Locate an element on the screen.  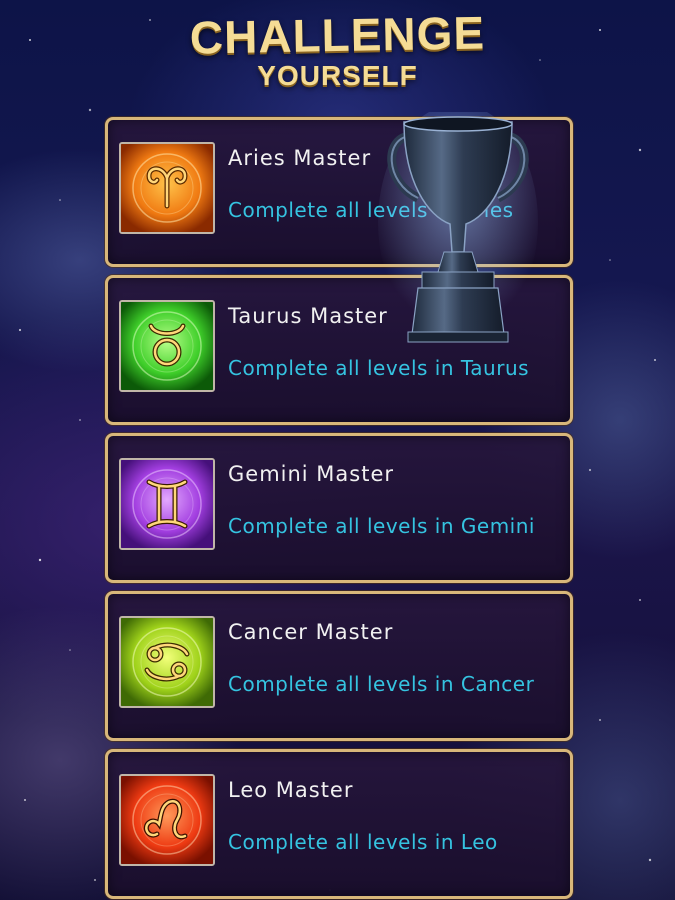
achievement-description: Complete all levels in Taurus is located at coordinates (379, 368).